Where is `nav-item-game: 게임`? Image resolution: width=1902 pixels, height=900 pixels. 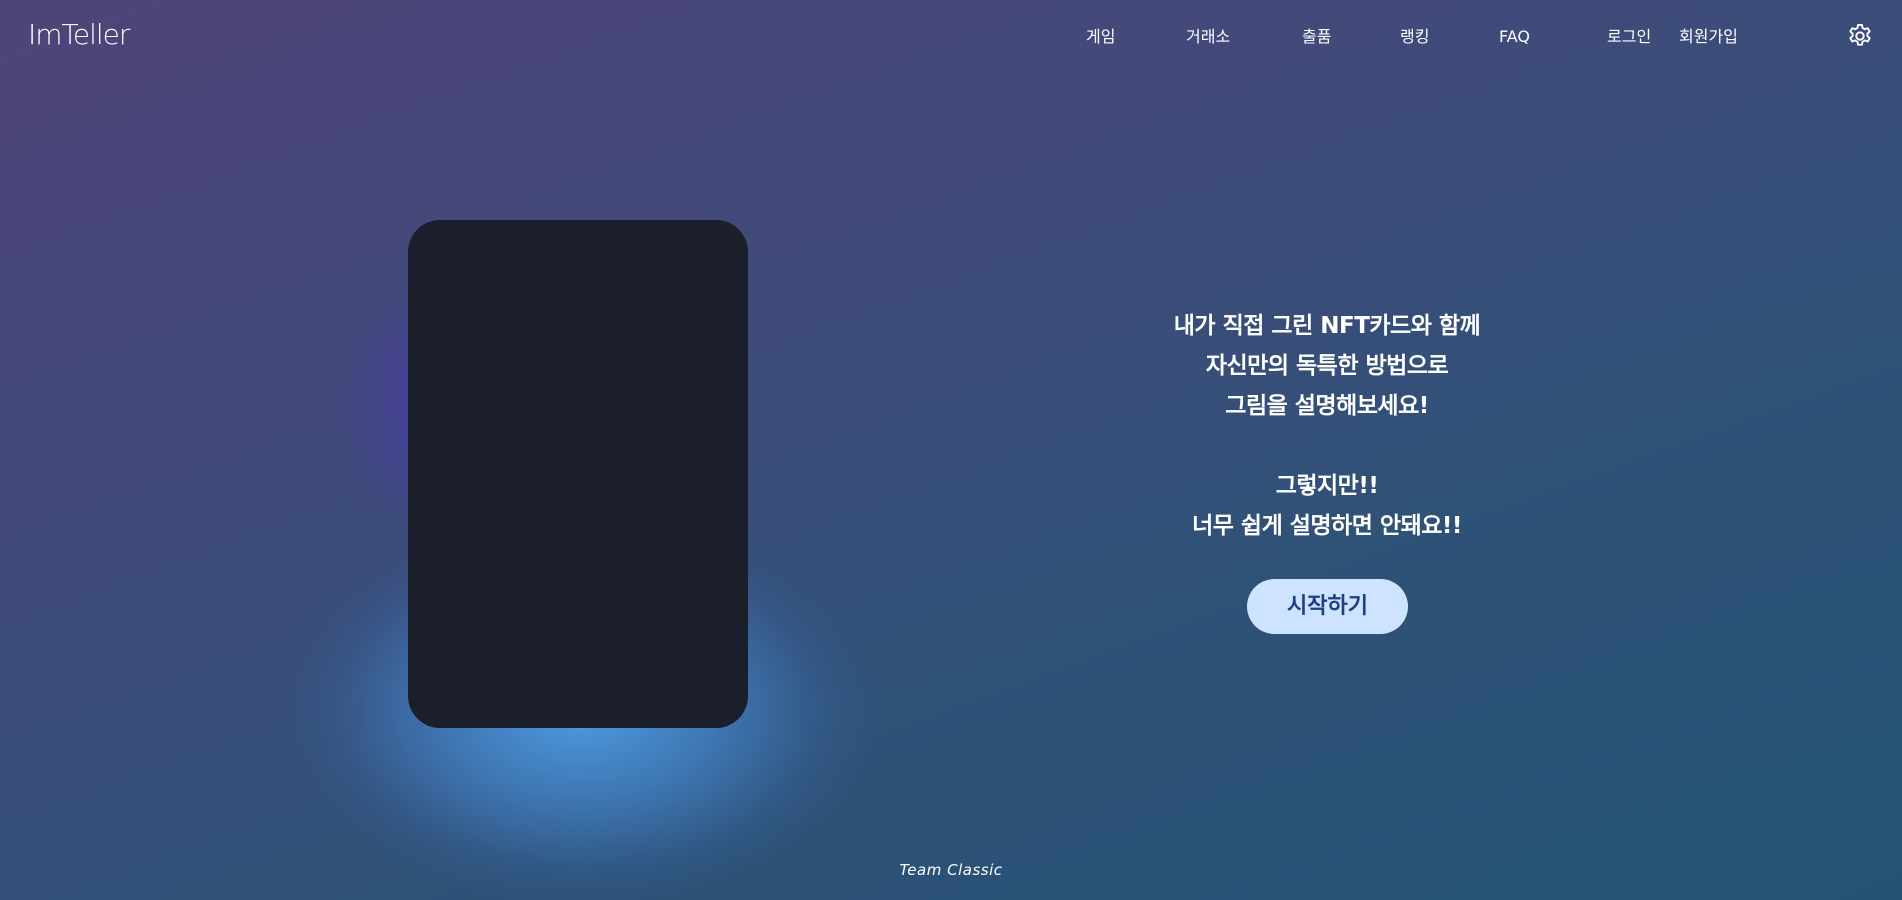 nav-item-game: 게임 is located at coordinates (1100, 37).